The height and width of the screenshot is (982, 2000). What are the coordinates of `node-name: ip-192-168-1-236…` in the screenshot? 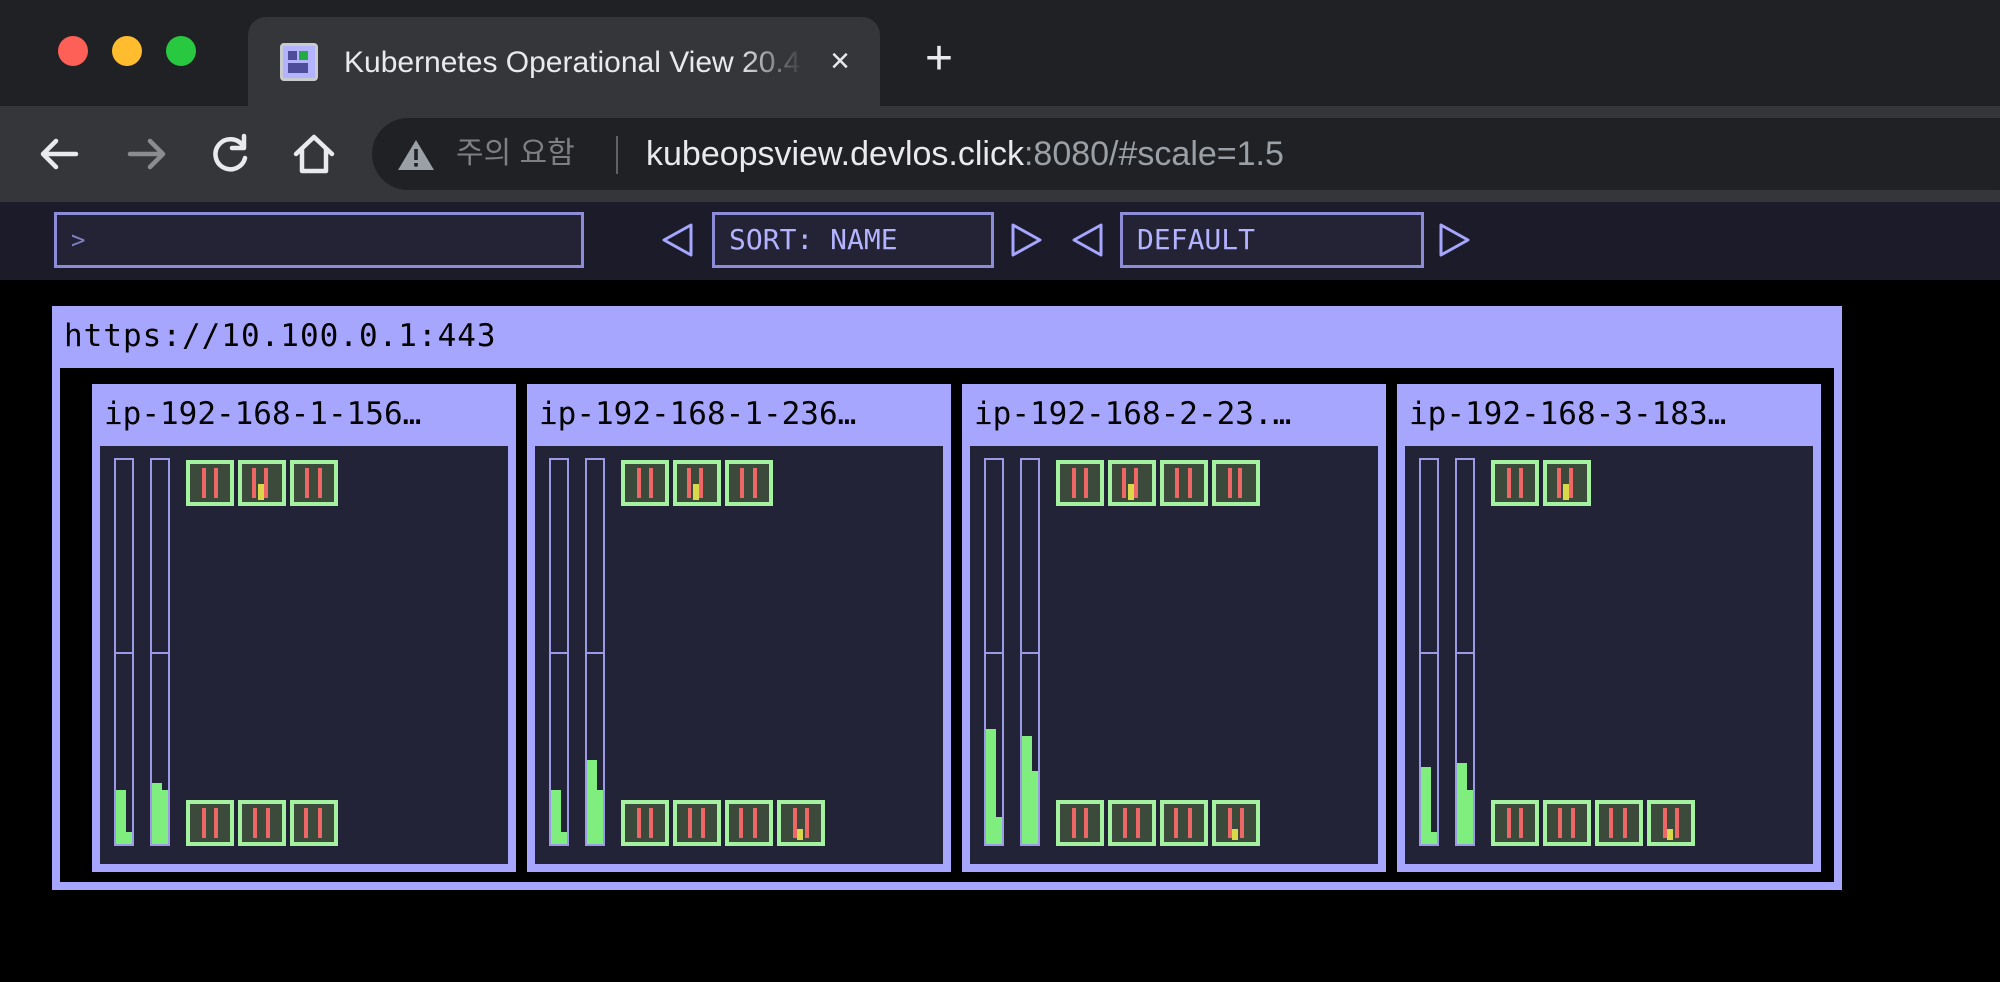 It's located at (698, 414).